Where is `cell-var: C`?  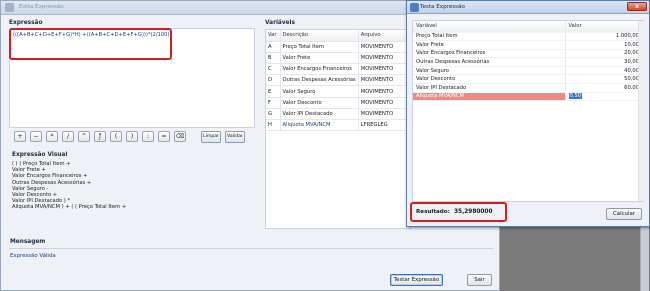 cell-var: C is located at coordinates (273, 69).